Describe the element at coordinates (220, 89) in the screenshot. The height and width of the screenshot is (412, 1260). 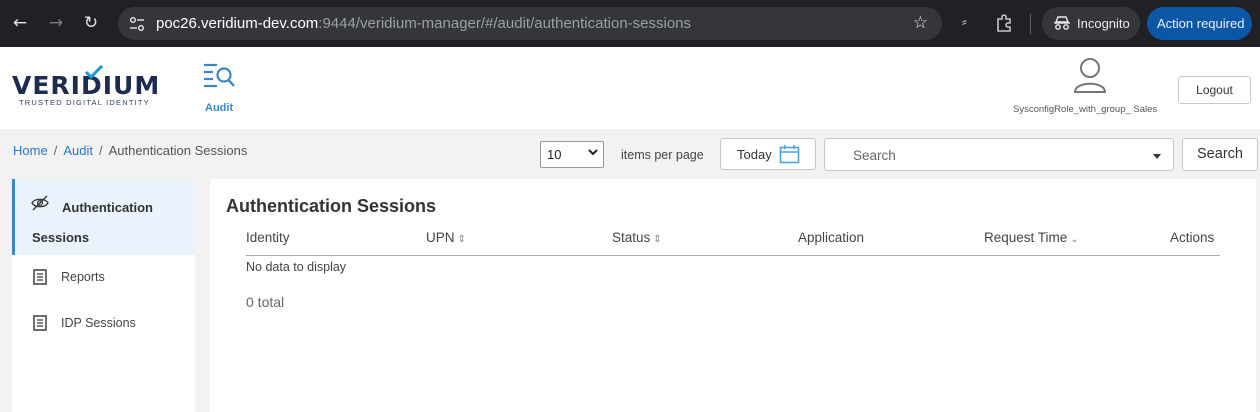
I see `nav-audit: Audit` at that location.